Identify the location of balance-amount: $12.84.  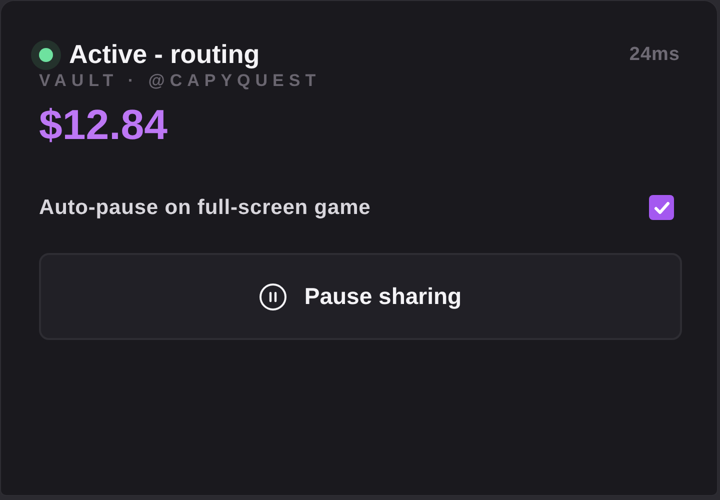
(103, 125).